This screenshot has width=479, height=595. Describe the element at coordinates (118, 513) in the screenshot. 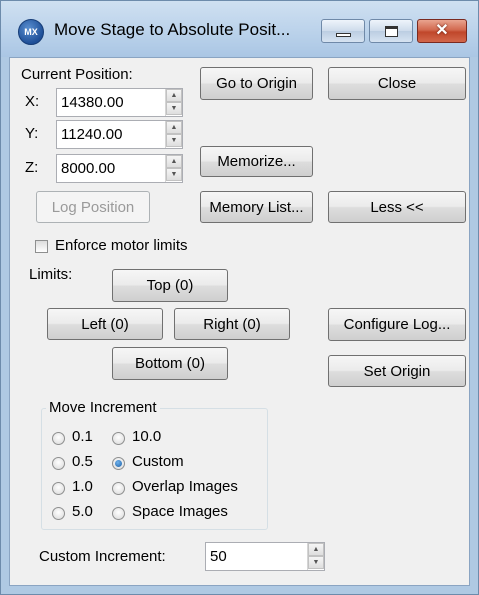

I see `radio-space-images` at that location.